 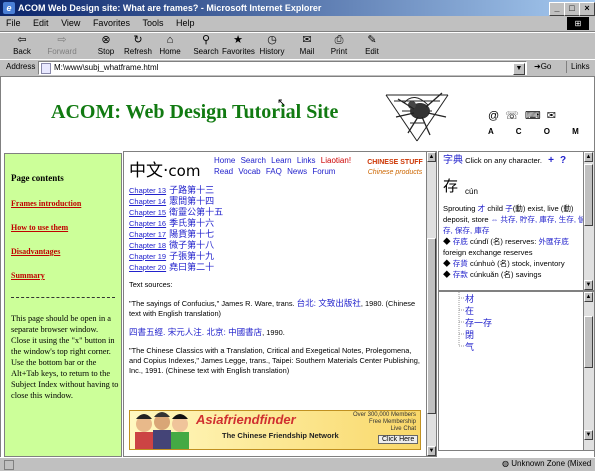 I want to click on list-item: Chapter 17 陽貨第十七, so click(x=176, y=234).